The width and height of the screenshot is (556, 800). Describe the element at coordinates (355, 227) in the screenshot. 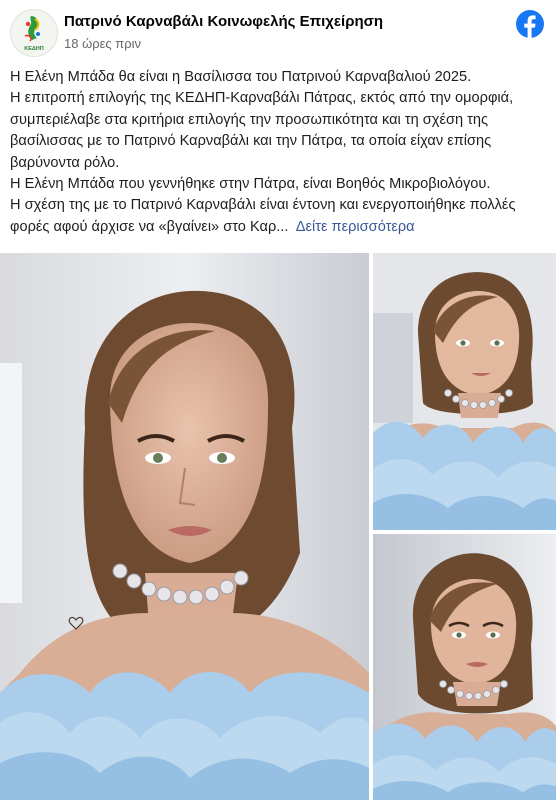

I see `see-more-link: Δείτε περισσότερα` at that location.